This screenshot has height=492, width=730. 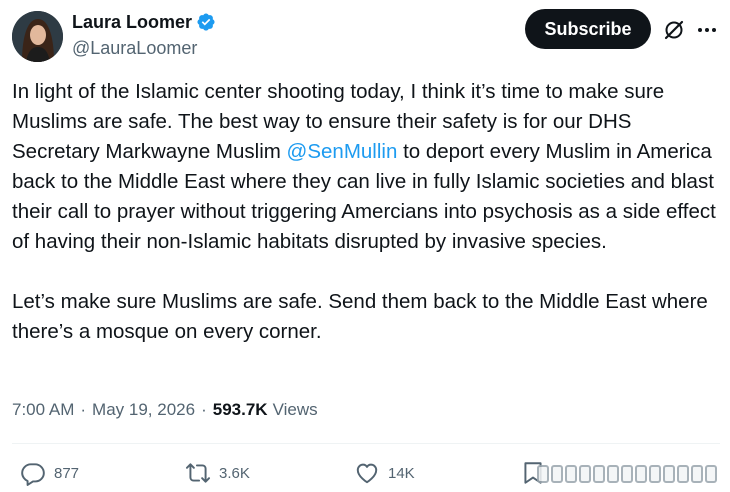 I want to click on mention-link: @SenMullin, so click(x=342, y=151).